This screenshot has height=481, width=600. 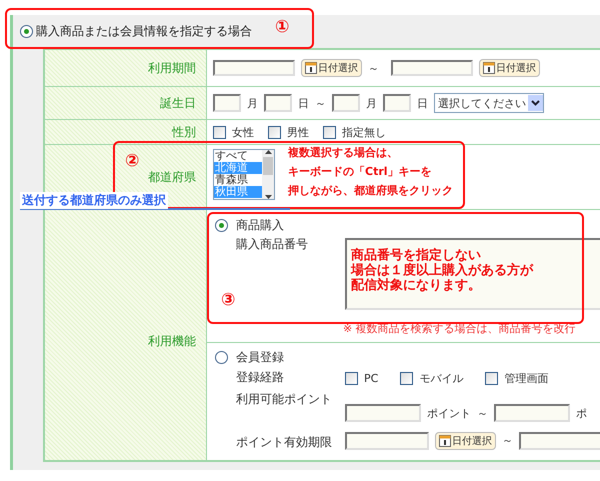 I want to click on checkbox-label: モバイル, so click(x=441, y=378).